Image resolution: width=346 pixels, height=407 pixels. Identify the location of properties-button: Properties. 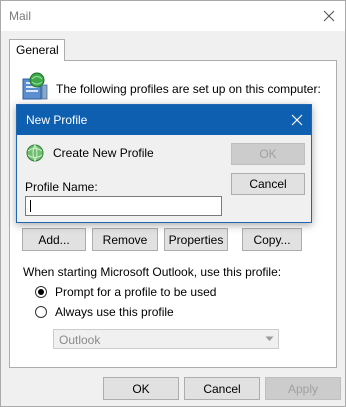
(196, 239).